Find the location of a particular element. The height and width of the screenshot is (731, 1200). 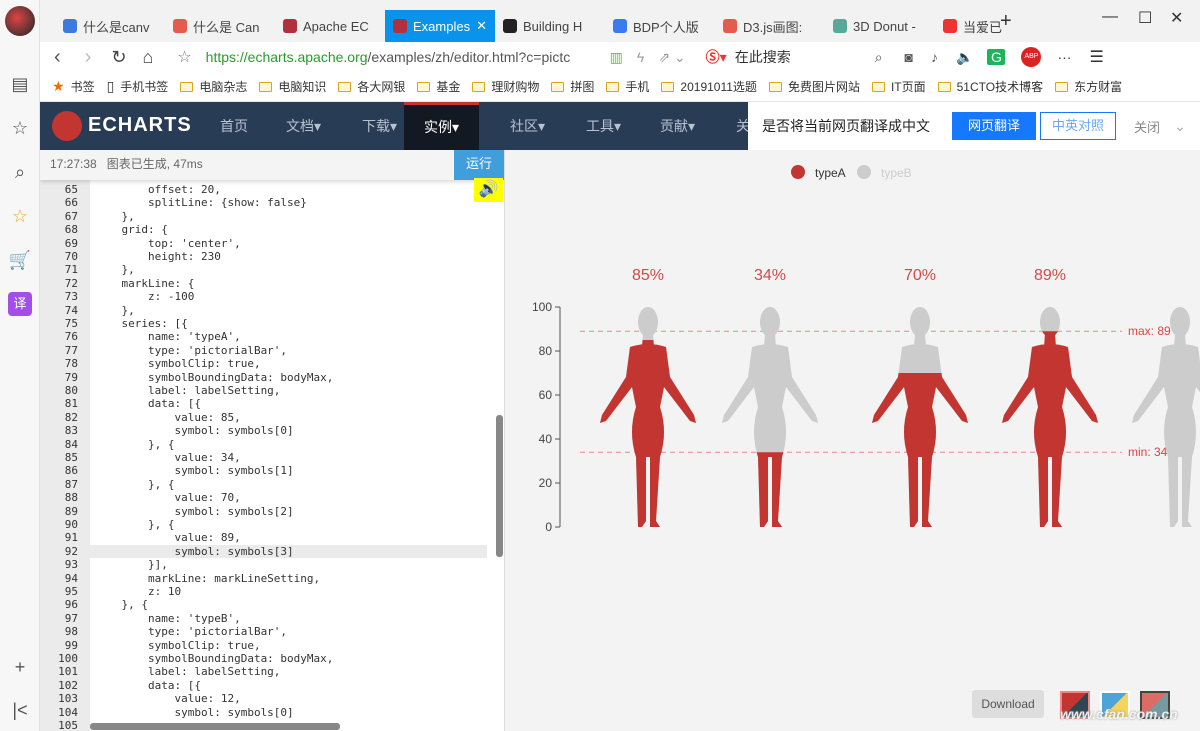

code-line: symbol: symbols[2] is located at coordinates (194, 511).